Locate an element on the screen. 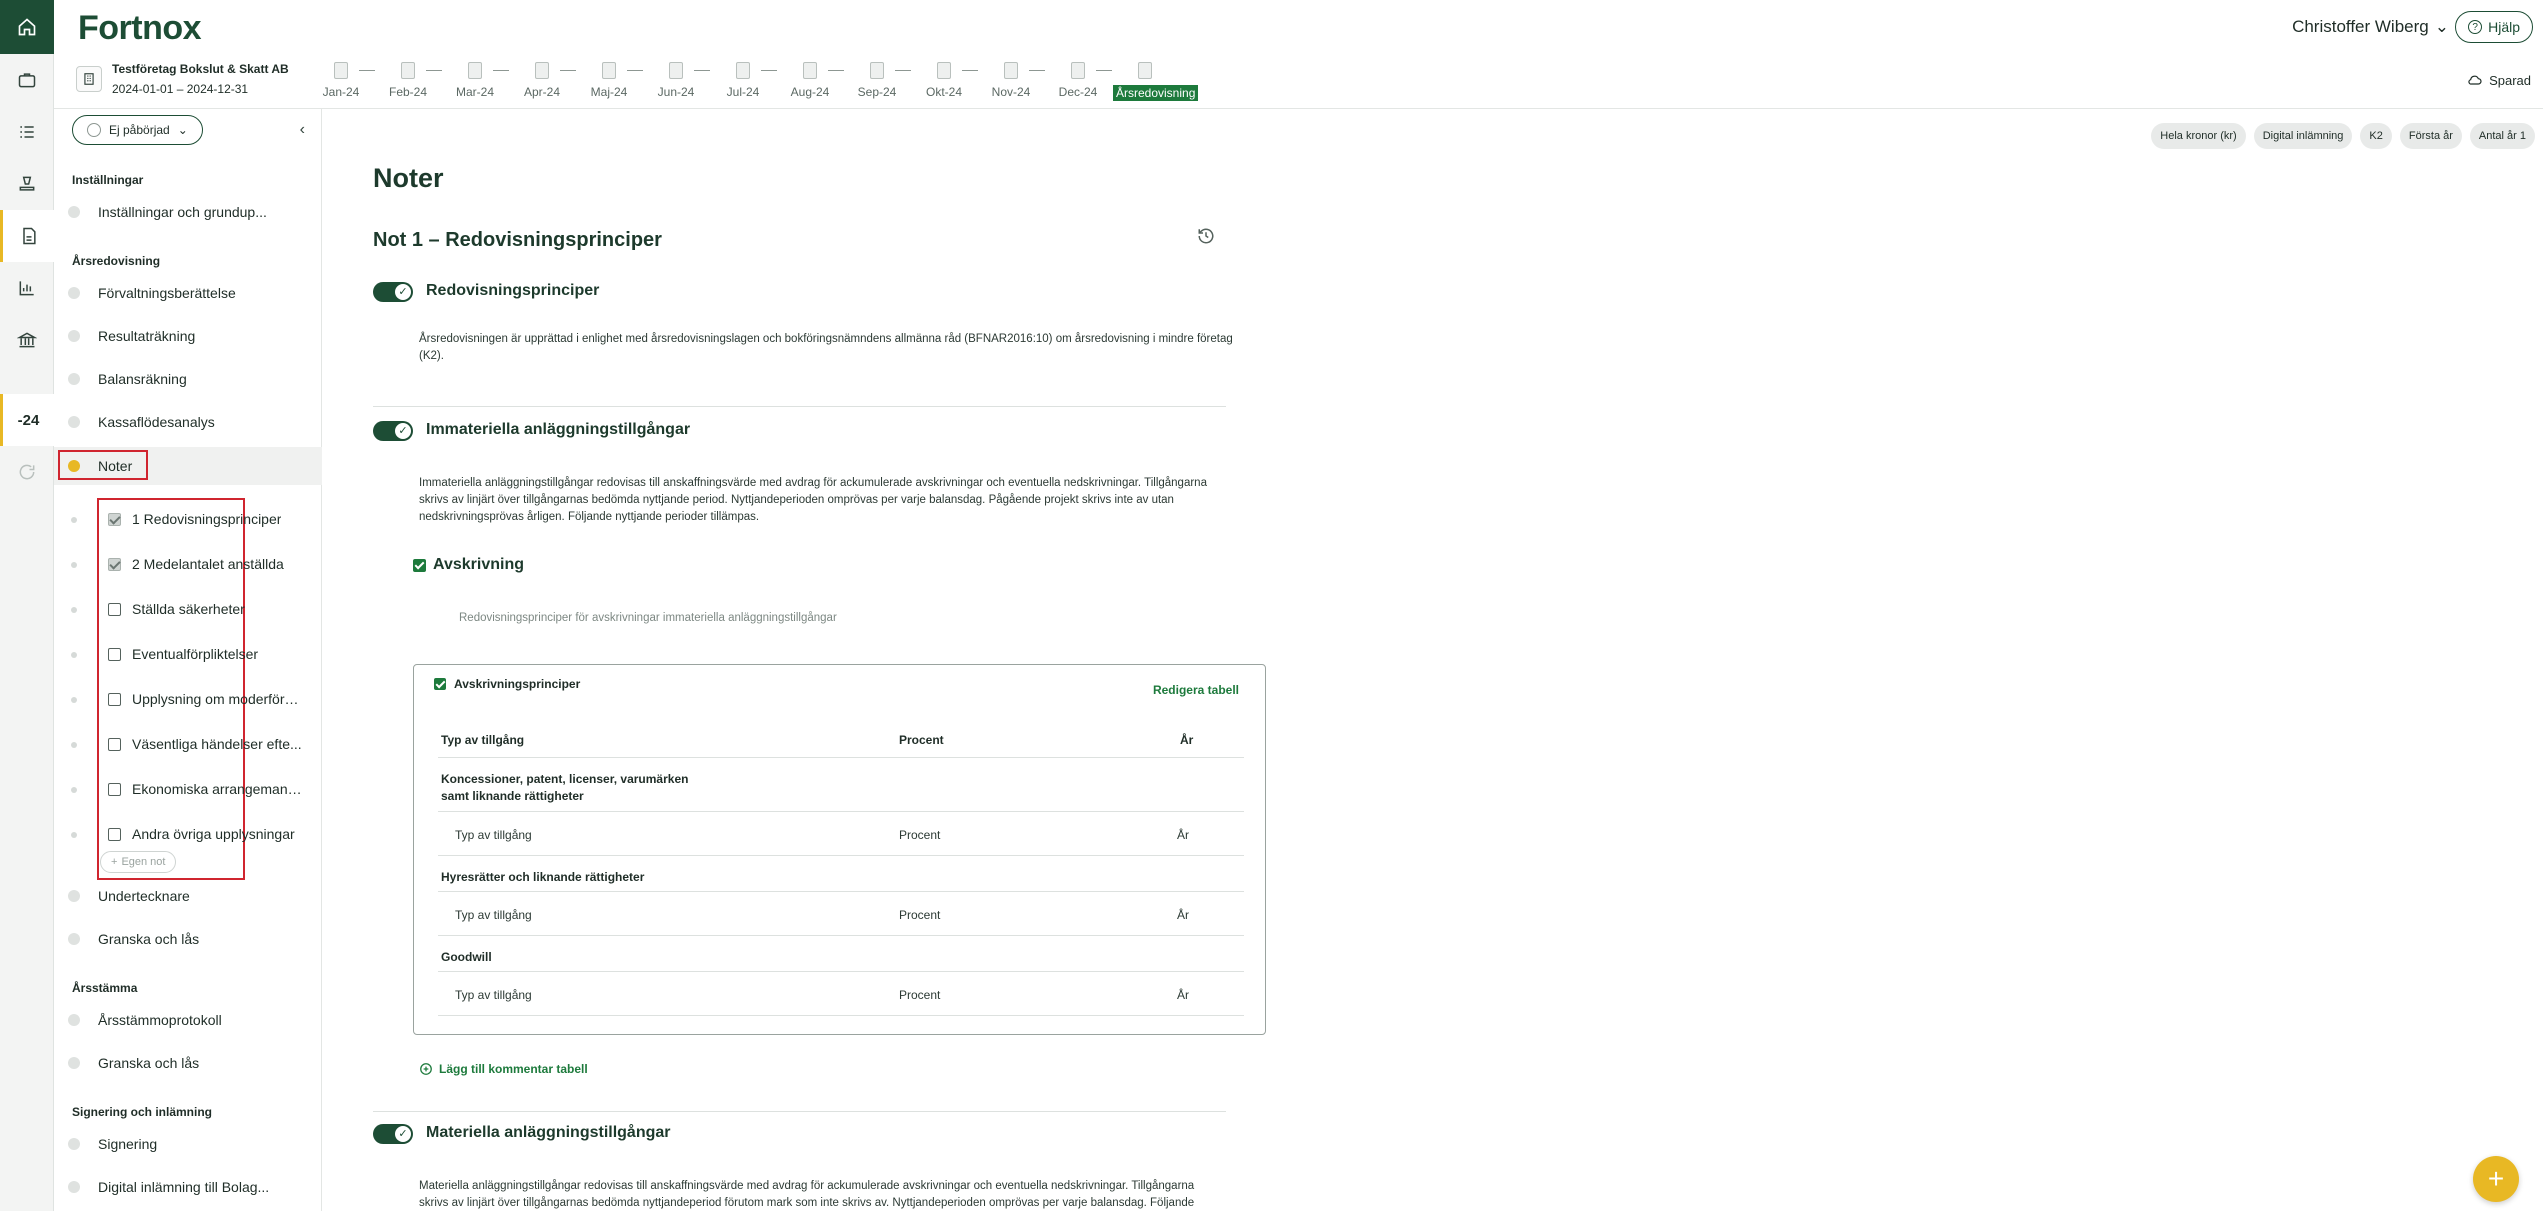 The image size is (2543, 1211). setting-chip: K2 is located at coordinates (2376, 136).